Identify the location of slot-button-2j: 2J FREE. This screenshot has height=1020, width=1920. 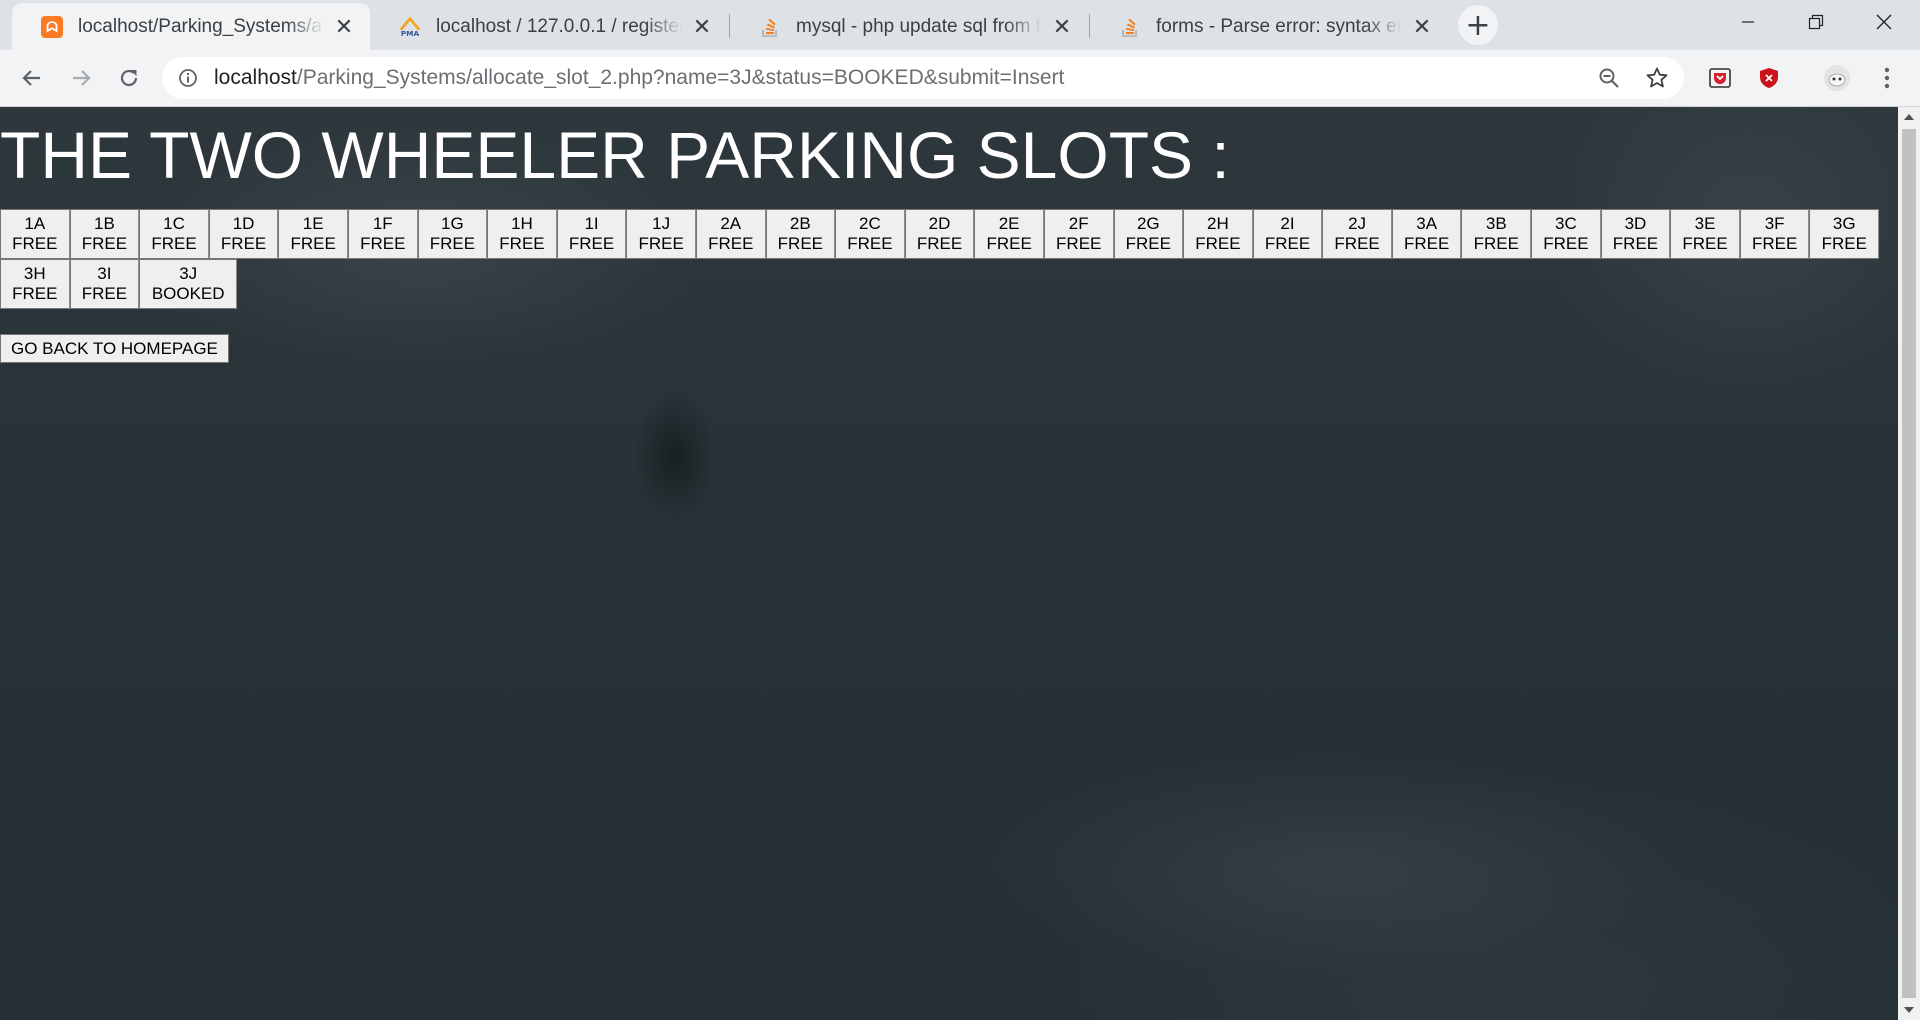
(1357, 234).